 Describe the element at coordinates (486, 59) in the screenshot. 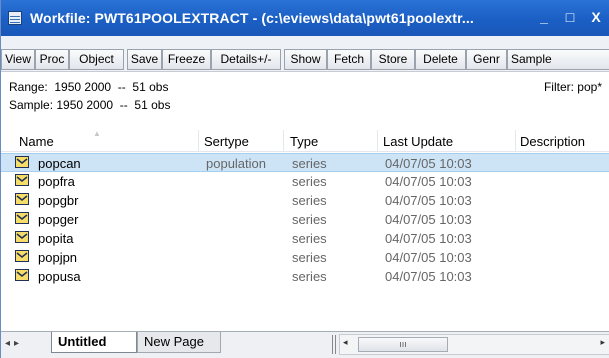

I see `genr-button: Genr` at that location.